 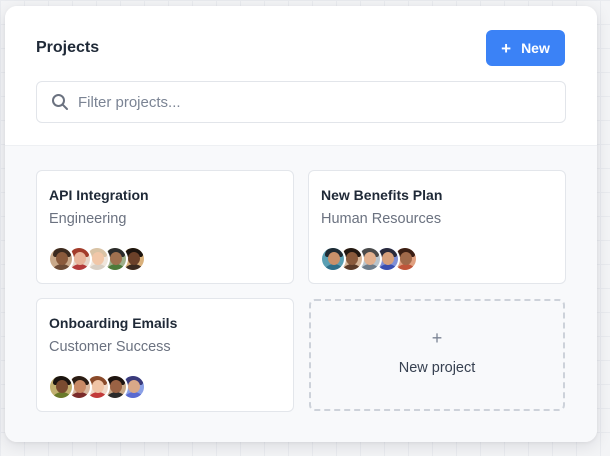 What do you see at coordinates (113, 323) in the screenshot?
I see `project-title: Onboarding Emails` at bounding box center [113, 323].